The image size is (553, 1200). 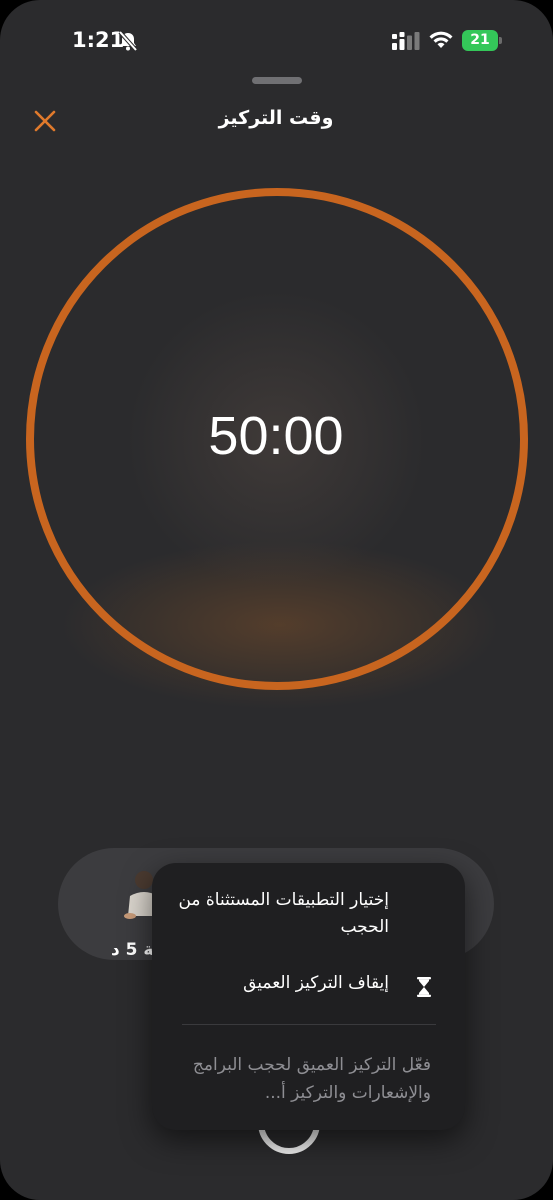 I want to click on menu-divider, so click(x=309, y=1024).